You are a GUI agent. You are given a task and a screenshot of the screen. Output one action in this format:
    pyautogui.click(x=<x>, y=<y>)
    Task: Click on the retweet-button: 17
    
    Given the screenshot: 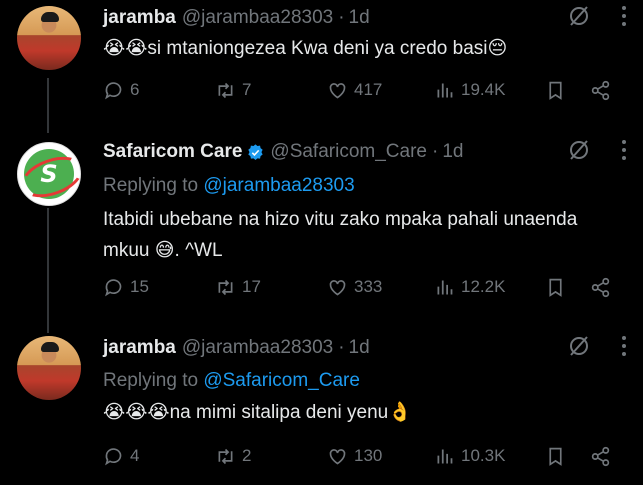 What is the action you would take?
    pyautogui.click(x=238, y=287)
    